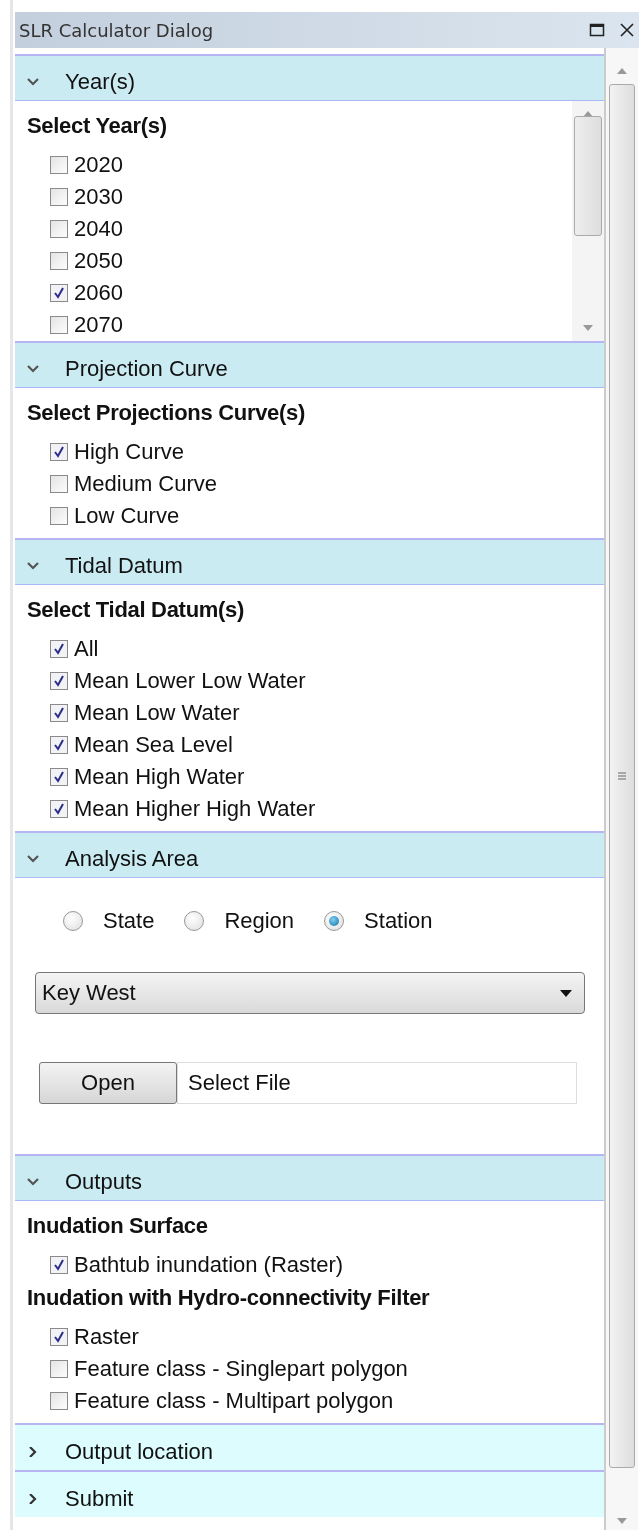 The height and width of the screenshot is (1530, 639). What do you see at coordinates (234, 1401) in the screenshot?
I see `checkbox-label: Feature class - Multipart polygon` at bounding box center [234, 1401].